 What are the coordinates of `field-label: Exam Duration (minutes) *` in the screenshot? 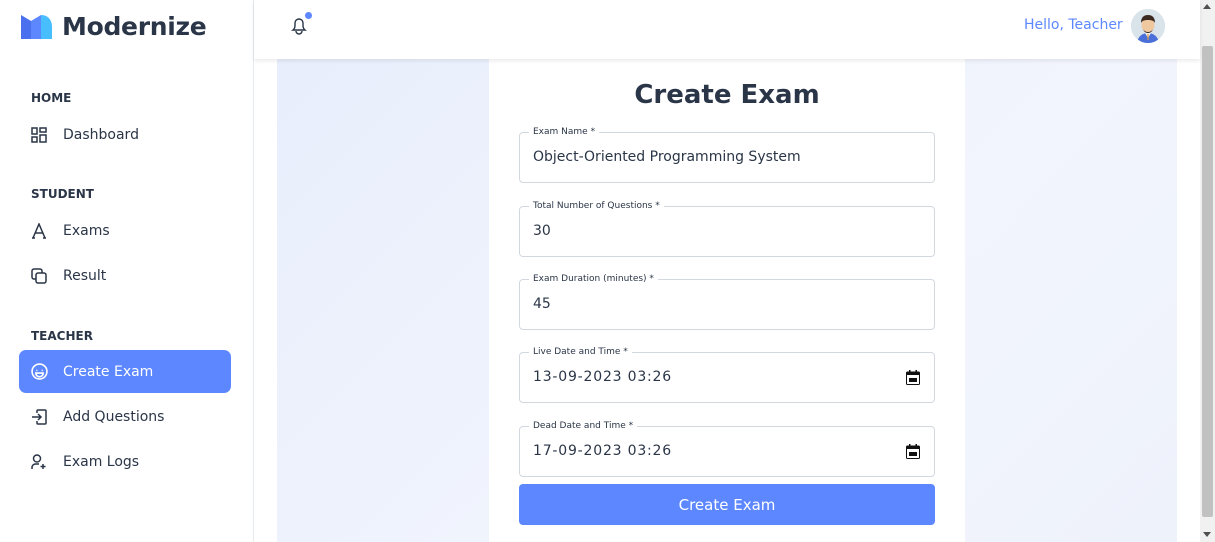 It's located at (593, 279).